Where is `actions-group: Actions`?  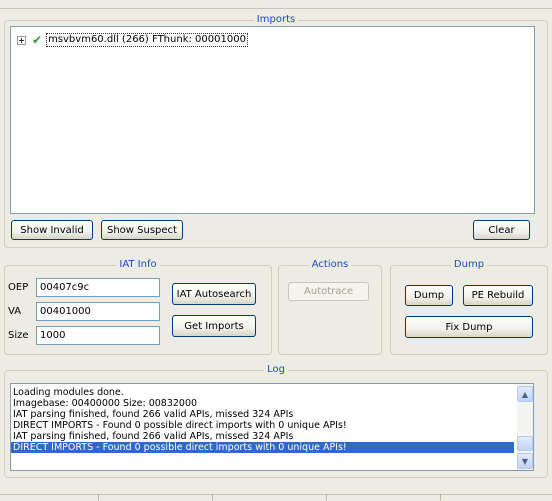
actions-group: Actions is located at coordinates (330, 307).